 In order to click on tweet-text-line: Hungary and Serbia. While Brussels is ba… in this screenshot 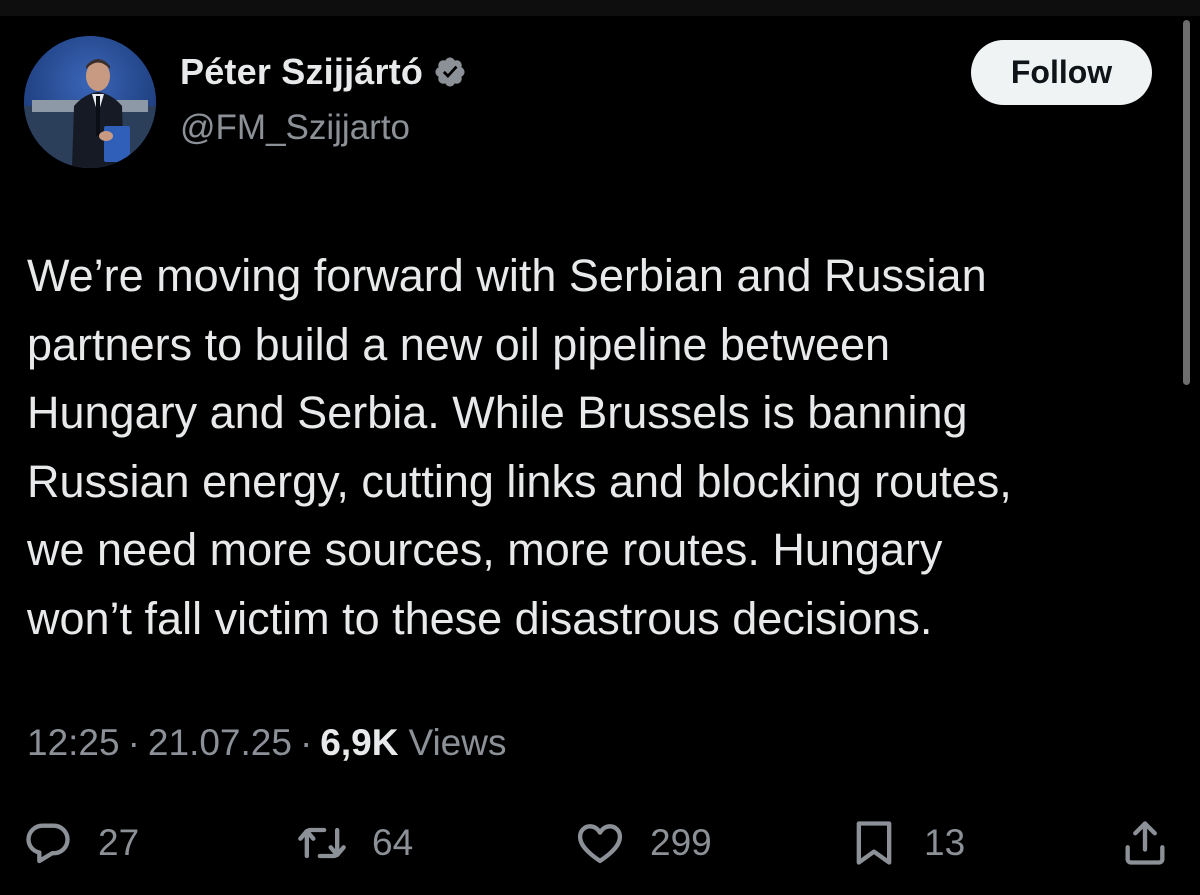, I will do `click(497, 412)`.